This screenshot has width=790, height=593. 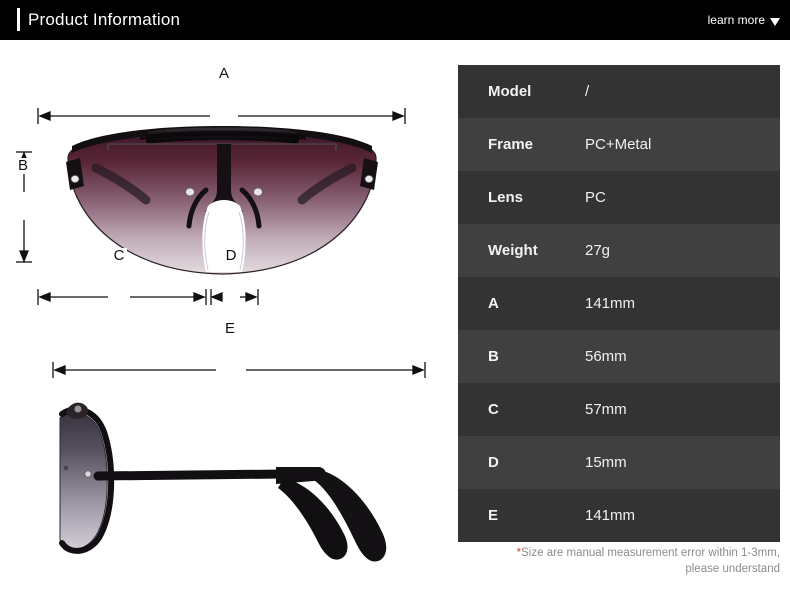 I want to click on spec-value: 57mm, so click(x=606, y=409).